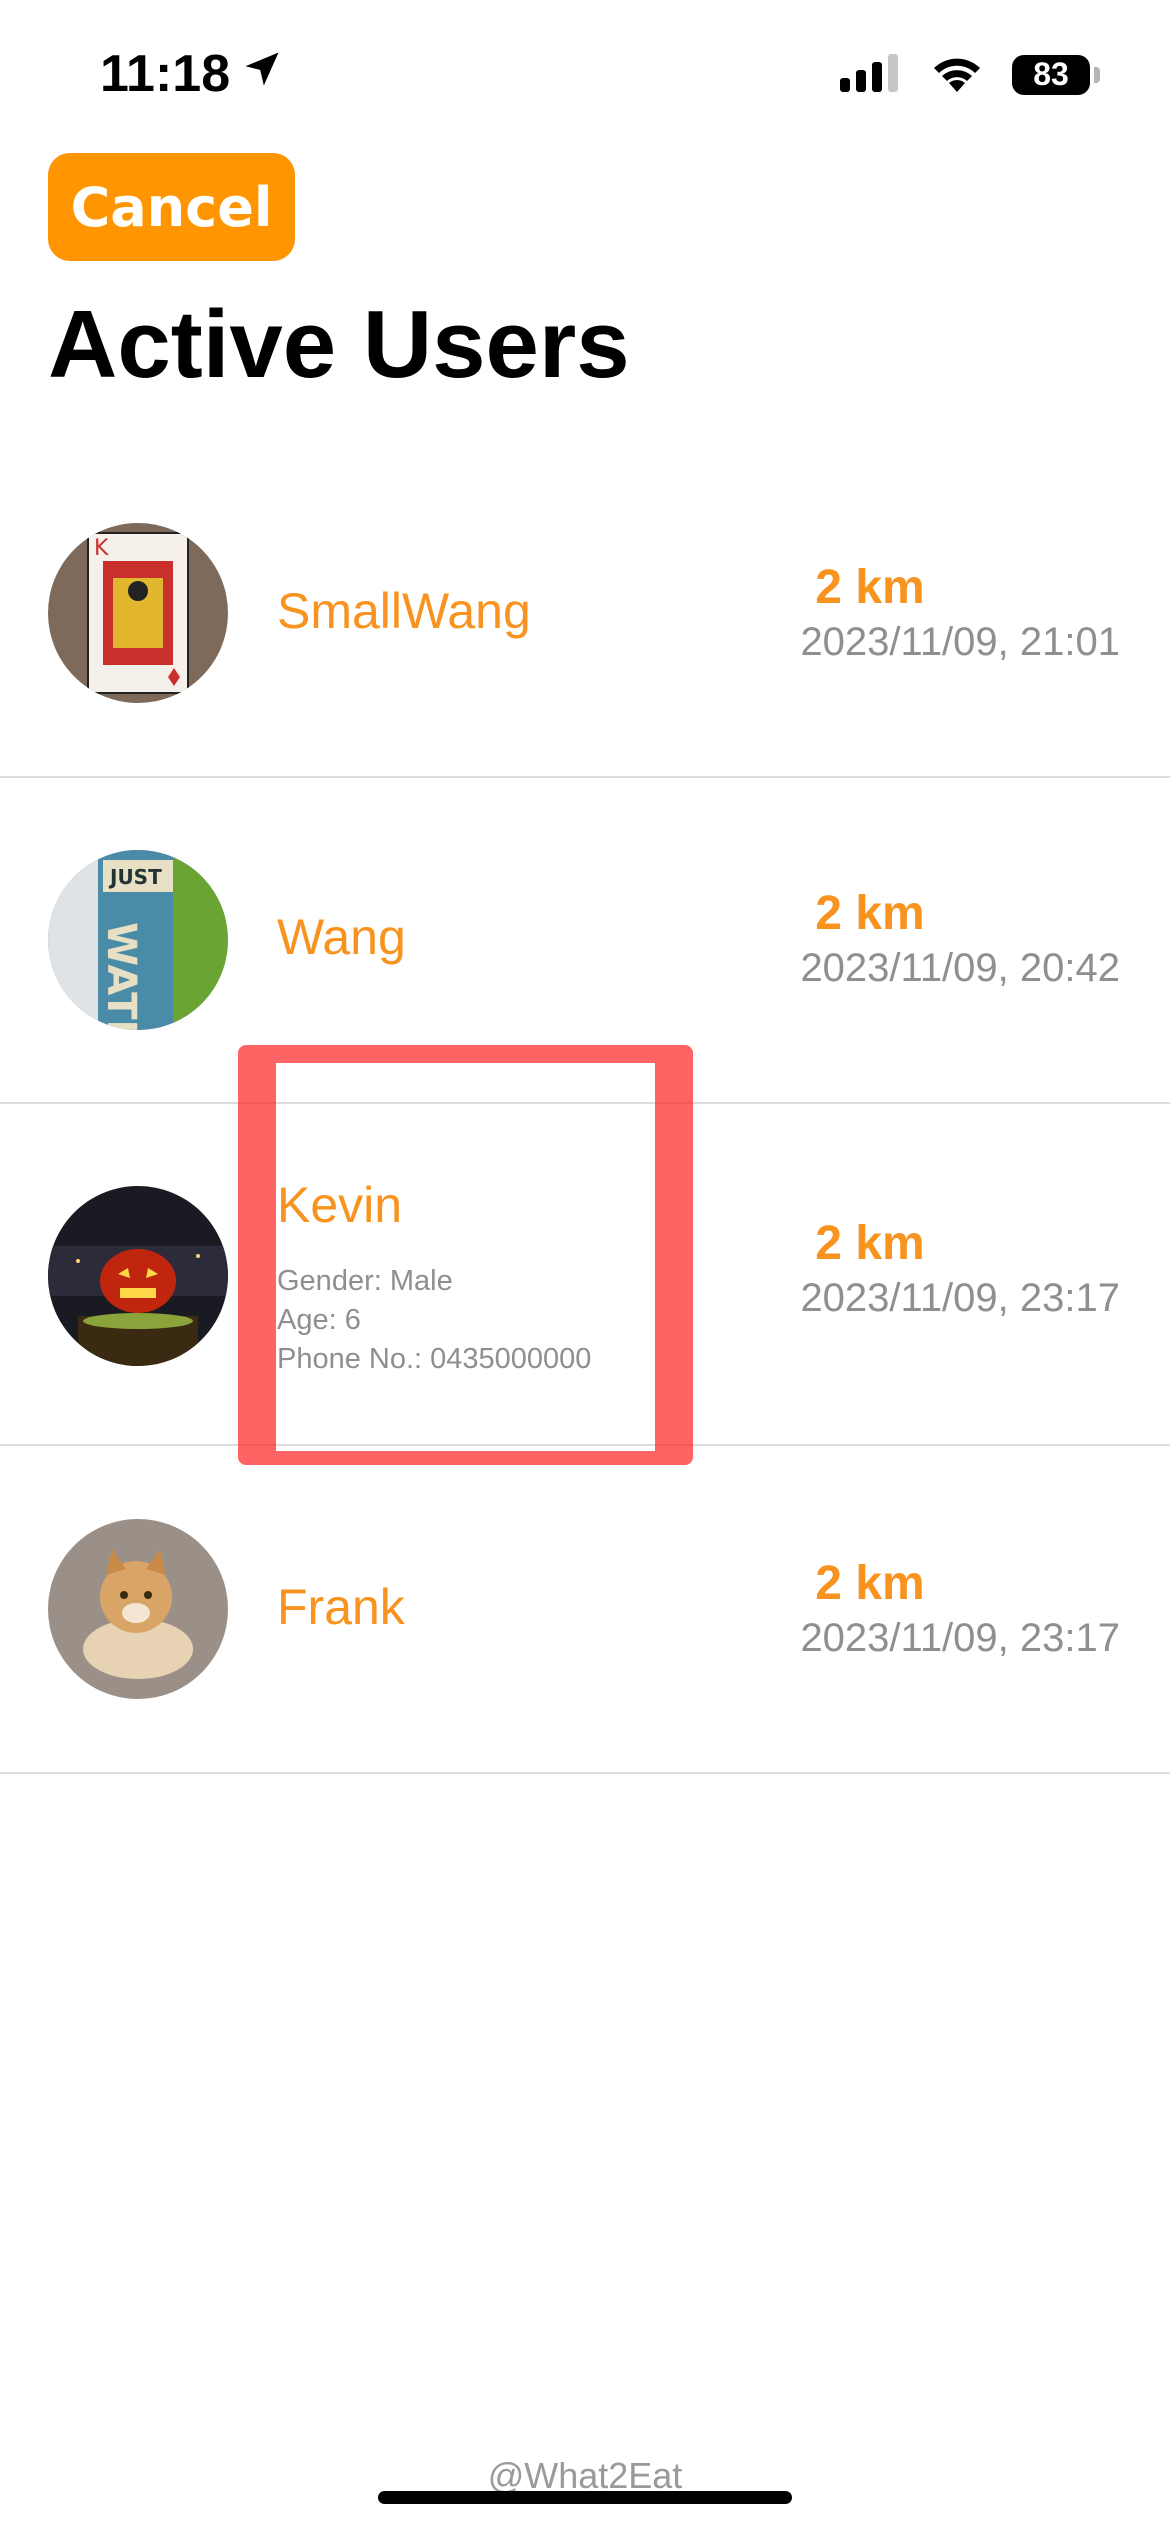 The image size is (1170, 2532). I want to click on avatar: JUST WATER, so click(138, 940).